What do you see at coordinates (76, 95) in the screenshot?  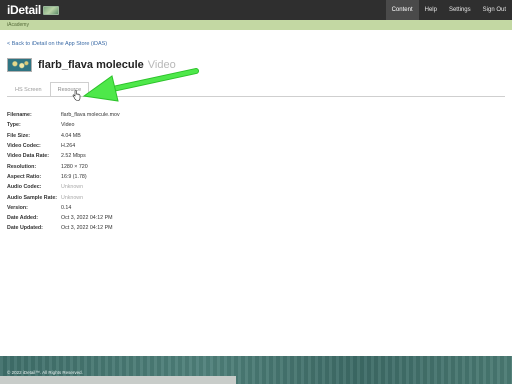 I see `hand-cursor-icon` at bounding box center [76, 95].